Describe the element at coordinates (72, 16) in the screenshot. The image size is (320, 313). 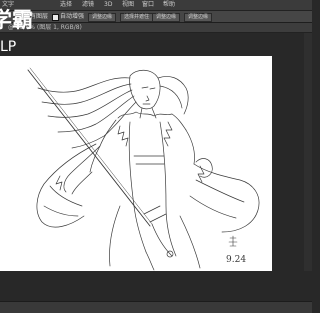
I see `auto-enhance-label: 自动增强` at that location.